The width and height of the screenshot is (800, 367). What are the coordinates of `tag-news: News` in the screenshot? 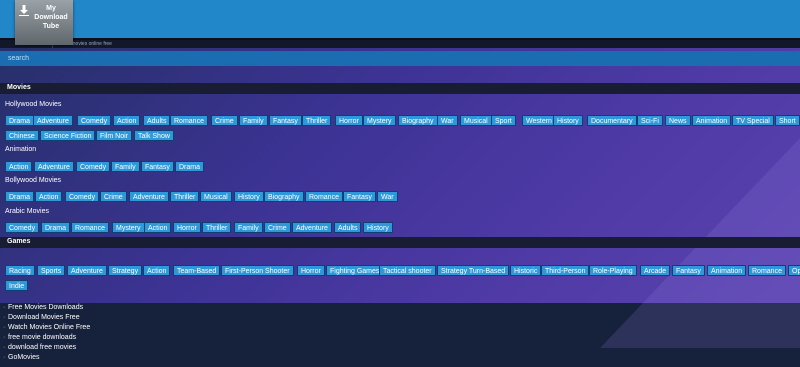 It's located at (678, 120).